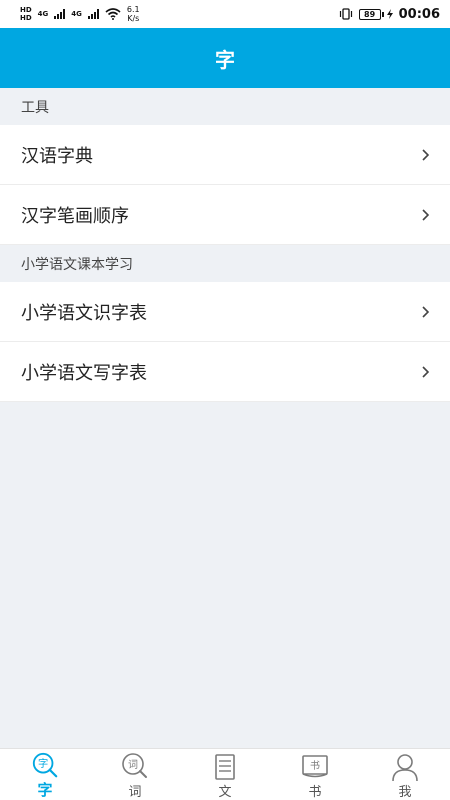  I want to click on nav-label-wen: 文, so click(225, 792).